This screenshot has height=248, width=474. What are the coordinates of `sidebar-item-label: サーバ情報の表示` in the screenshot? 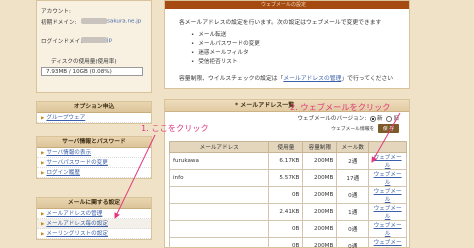 It's located at (69, 153).